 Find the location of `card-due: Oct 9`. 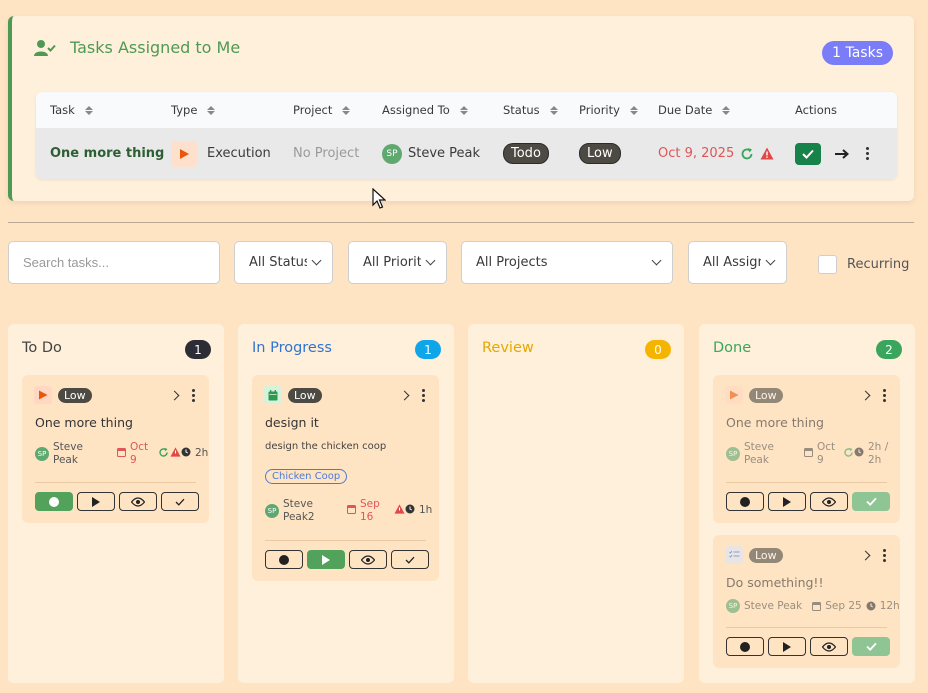

card-due: Oct 9 is located at coordinates (142, 454).